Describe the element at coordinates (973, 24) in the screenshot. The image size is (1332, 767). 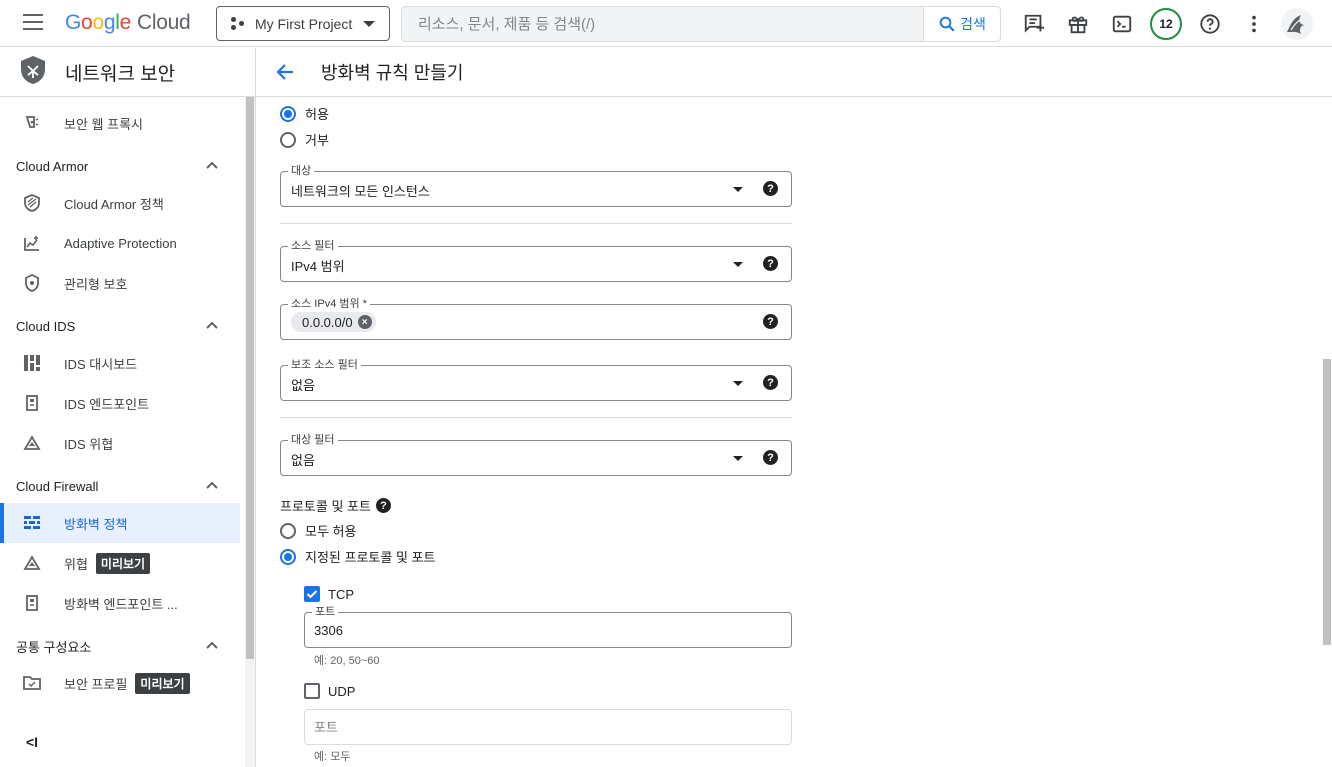
I see `search-button-label: 검색` at that location.